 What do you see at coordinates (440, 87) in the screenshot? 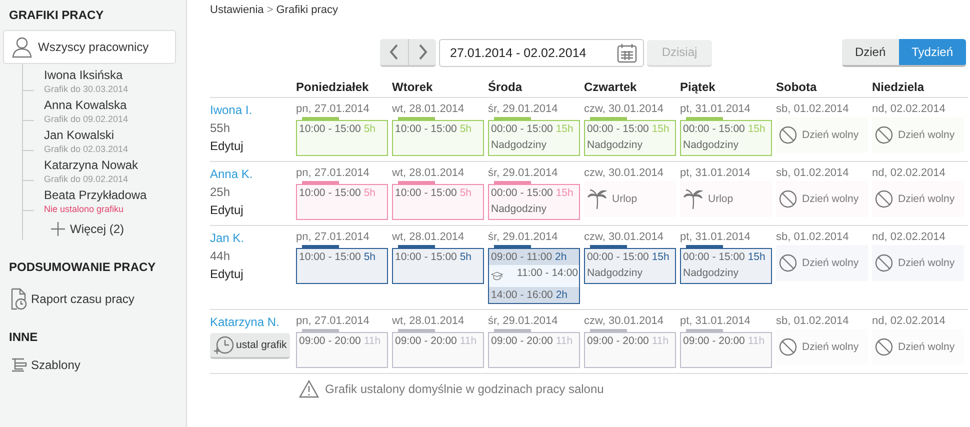
I see `day-header: Wtorek` at bounding box center [440, 87].